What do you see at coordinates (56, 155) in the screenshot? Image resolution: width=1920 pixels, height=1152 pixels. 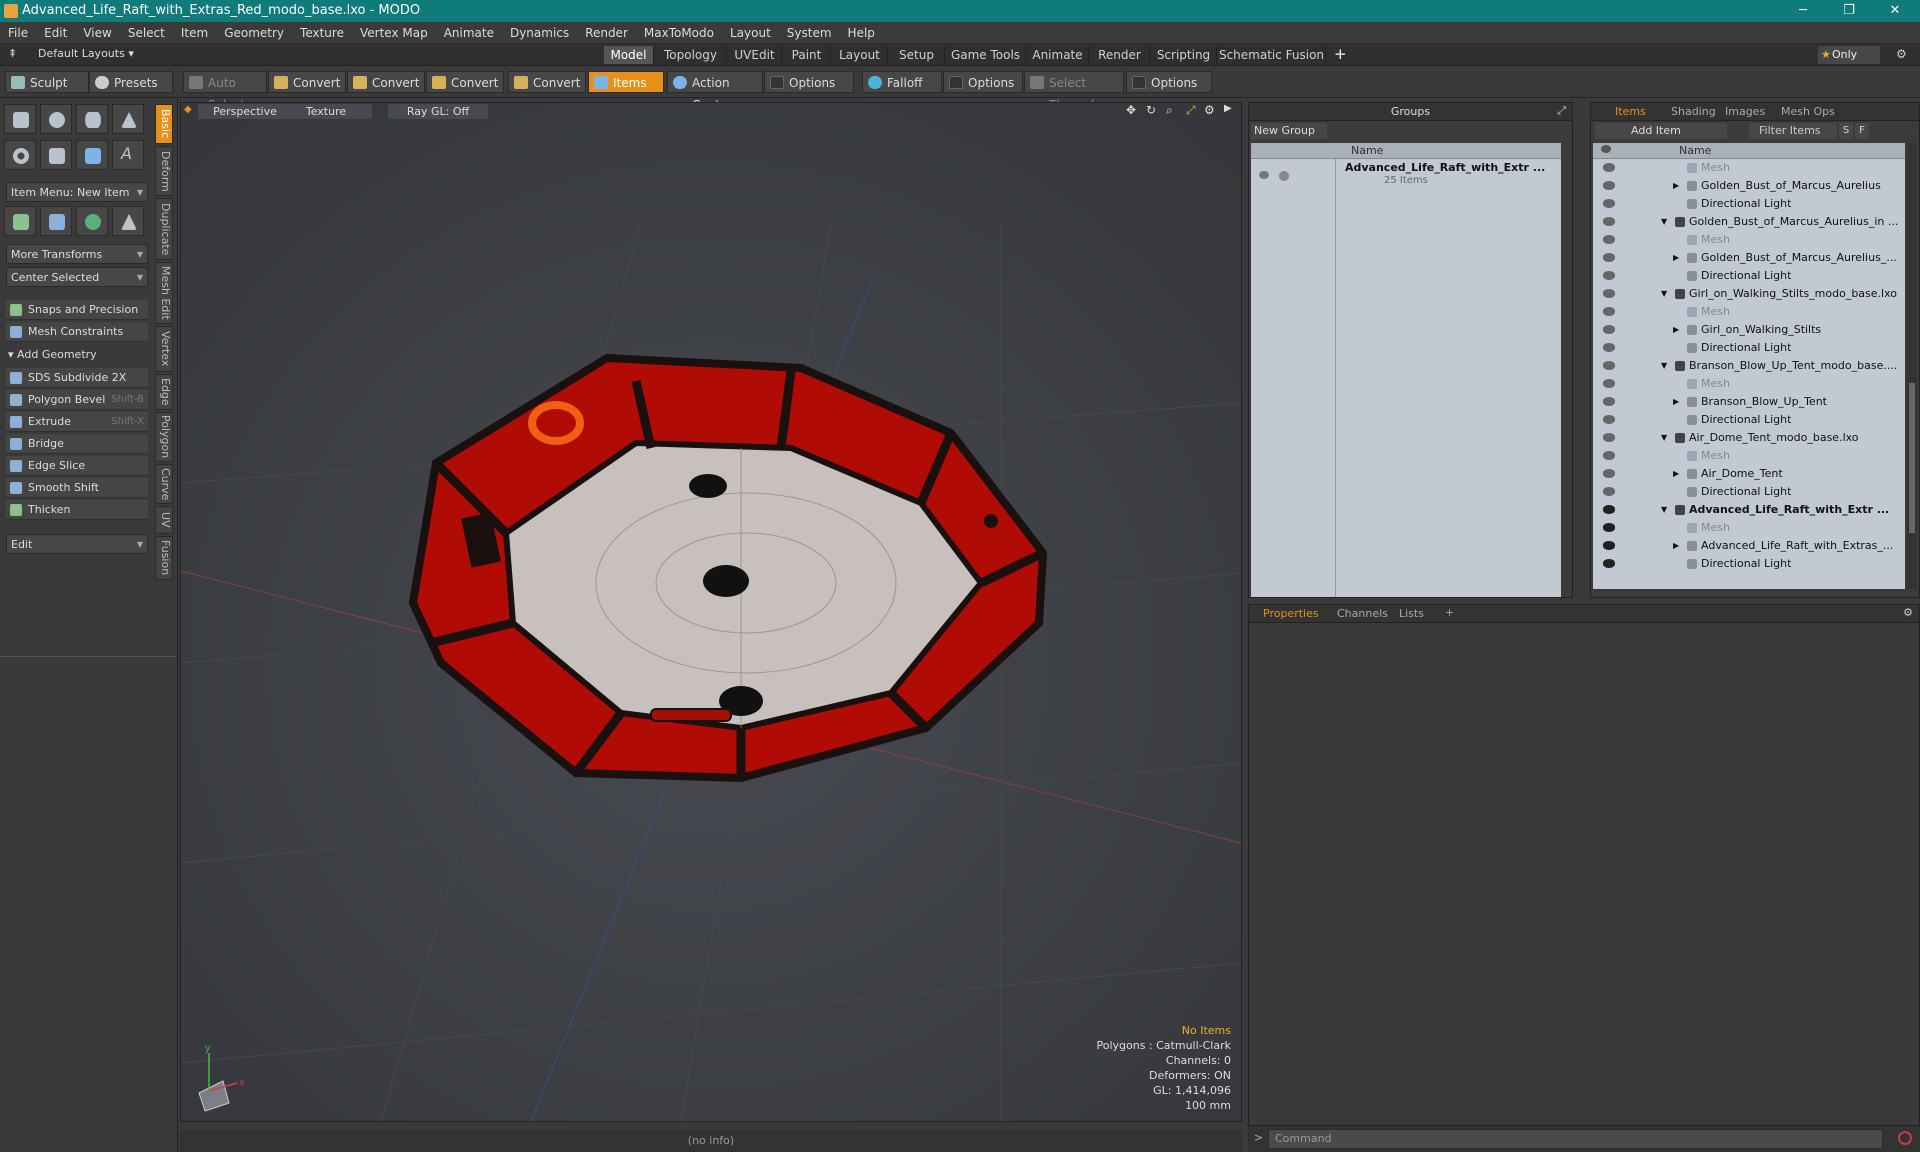 I see `capsule-tool-button` at bounding box center [56, 155].